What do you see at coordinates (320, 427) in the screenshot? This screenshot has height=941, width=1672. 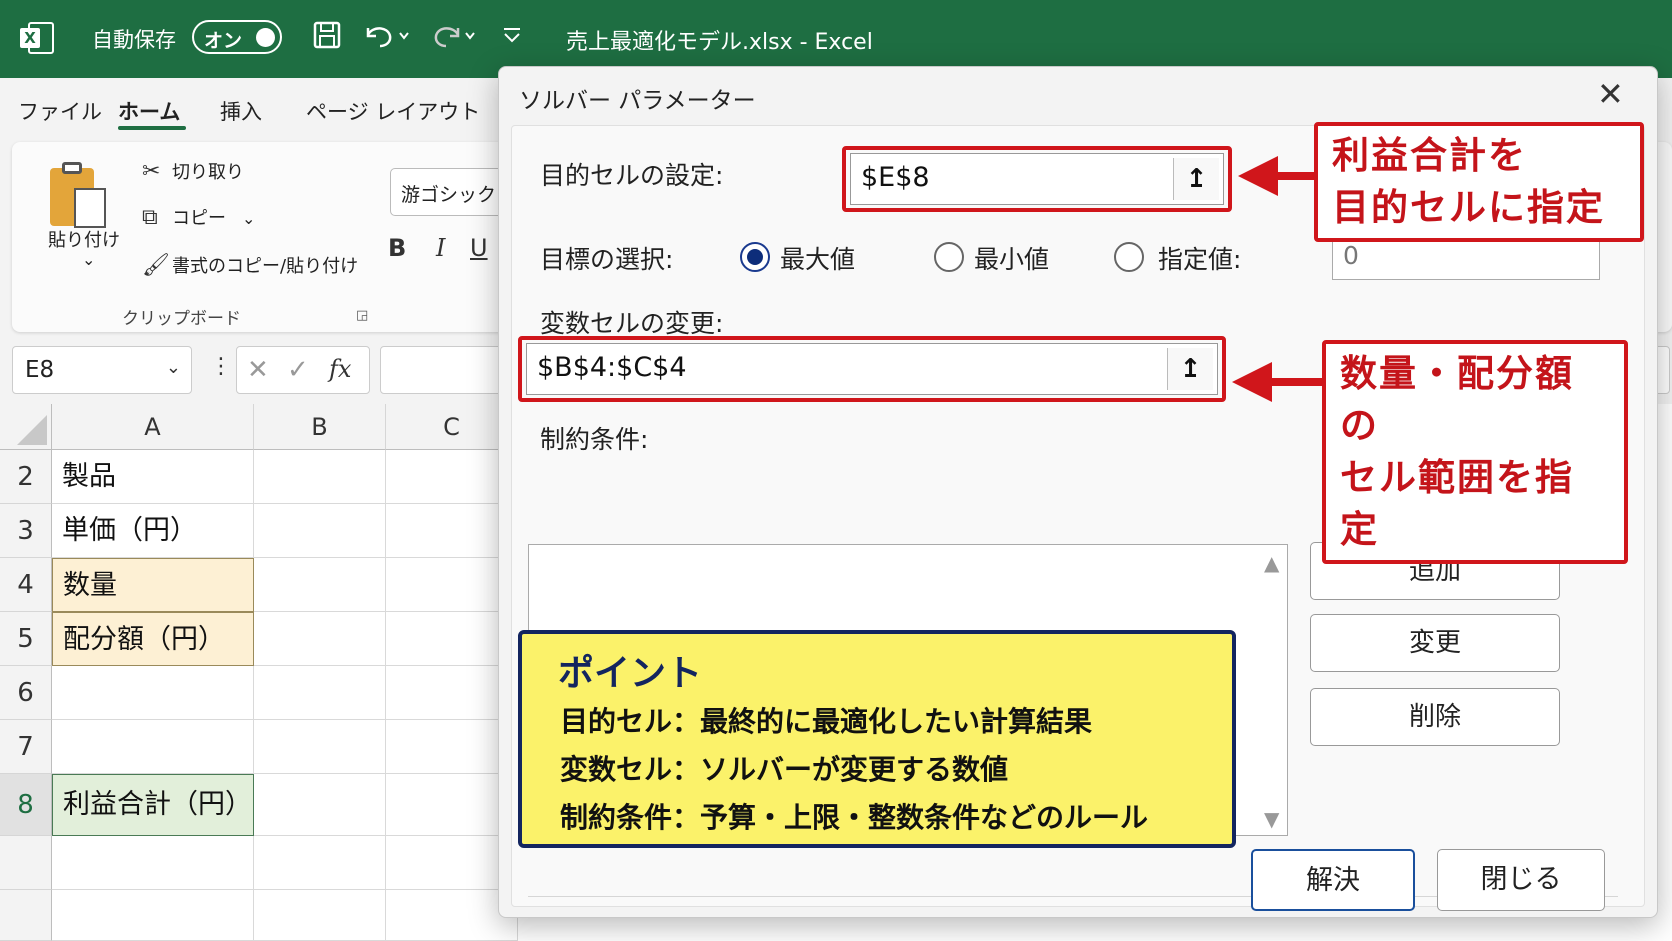 I see `column-header-b: B` at bounding box center [320, 427].